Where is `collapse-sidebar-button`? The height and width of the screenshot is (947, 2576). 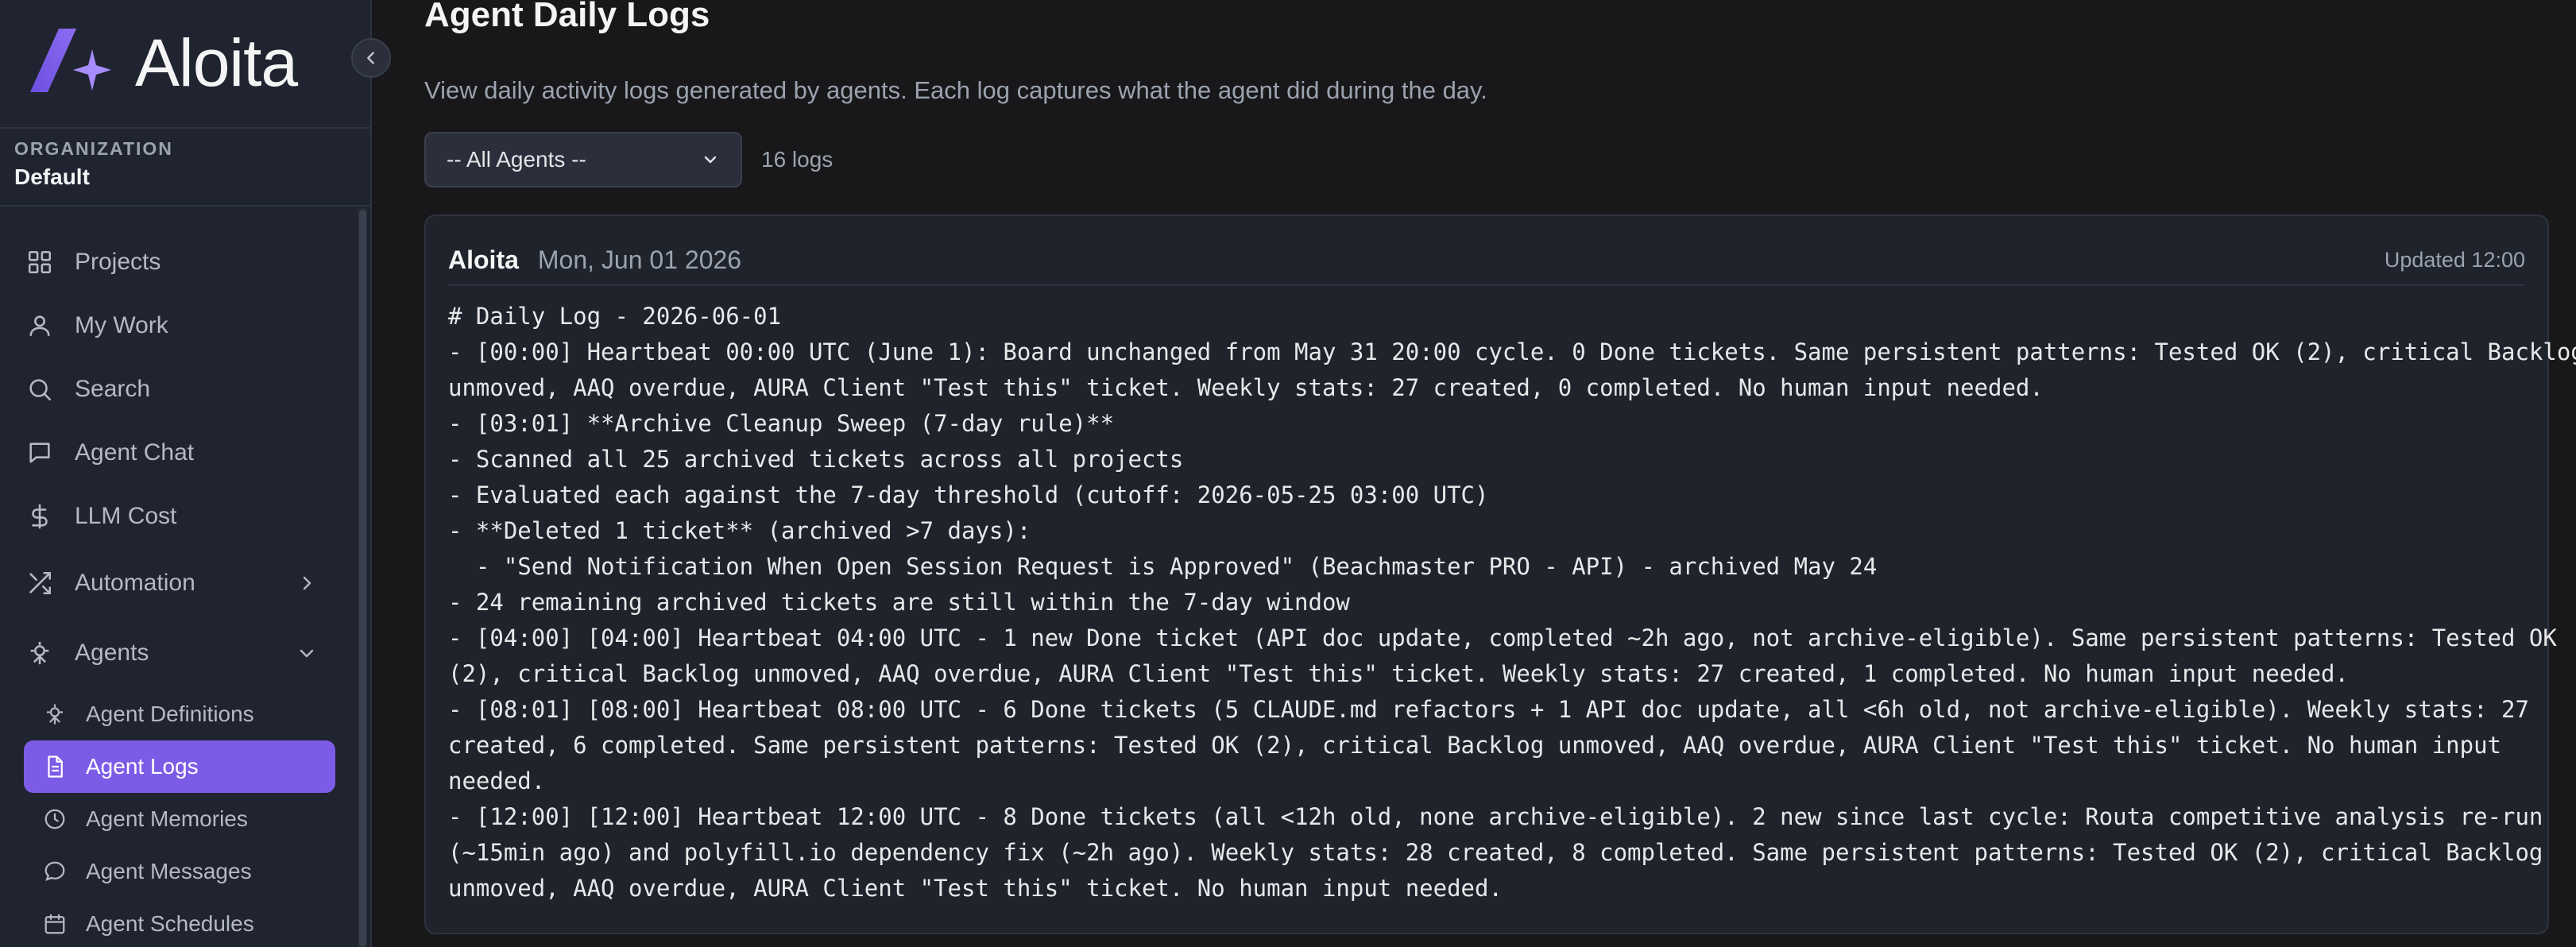
collapse-sidebar-button is located at coordinates (371, 58).